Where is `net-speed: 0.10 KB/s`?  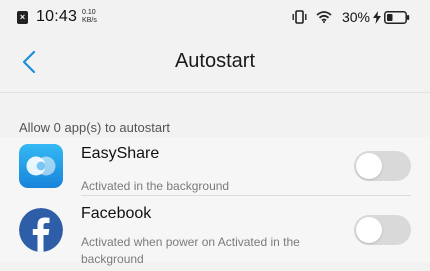
net-speed: 0.10 KB/s is located at coordinates (89, 17).